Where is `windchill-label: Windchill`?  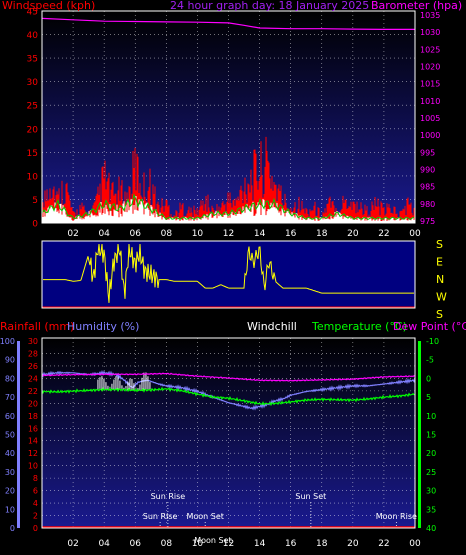 windchill-label: Windchill is located at coordinates (272, 326).